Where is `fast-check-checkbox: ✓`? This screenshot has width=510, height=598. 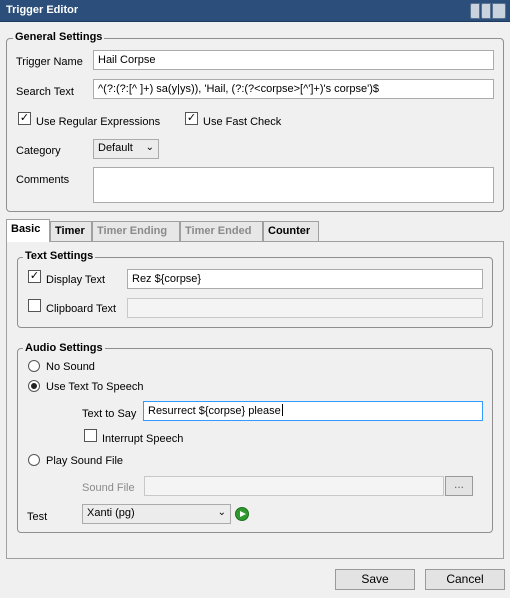 fast-check-checkbox: ✓ is located at coordinates (191, 118).